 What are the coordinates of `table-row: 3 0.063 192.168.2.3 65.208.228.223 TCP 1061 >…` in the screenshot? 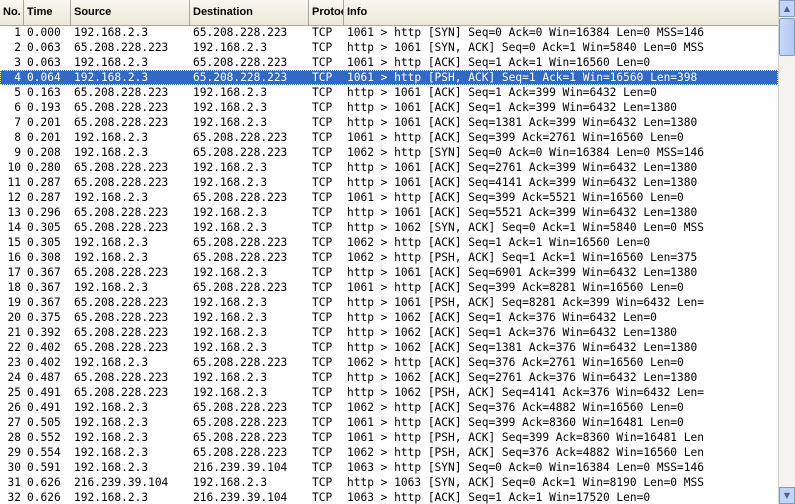 It's located at (389, 62).